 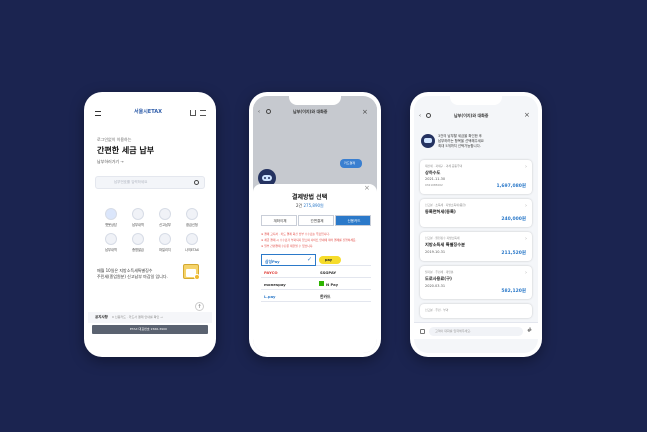 What do you see at coordinates (288, 272) in the screenshot?
I see `pay-method-option: PAYCO` at bounding box center [288, 272].